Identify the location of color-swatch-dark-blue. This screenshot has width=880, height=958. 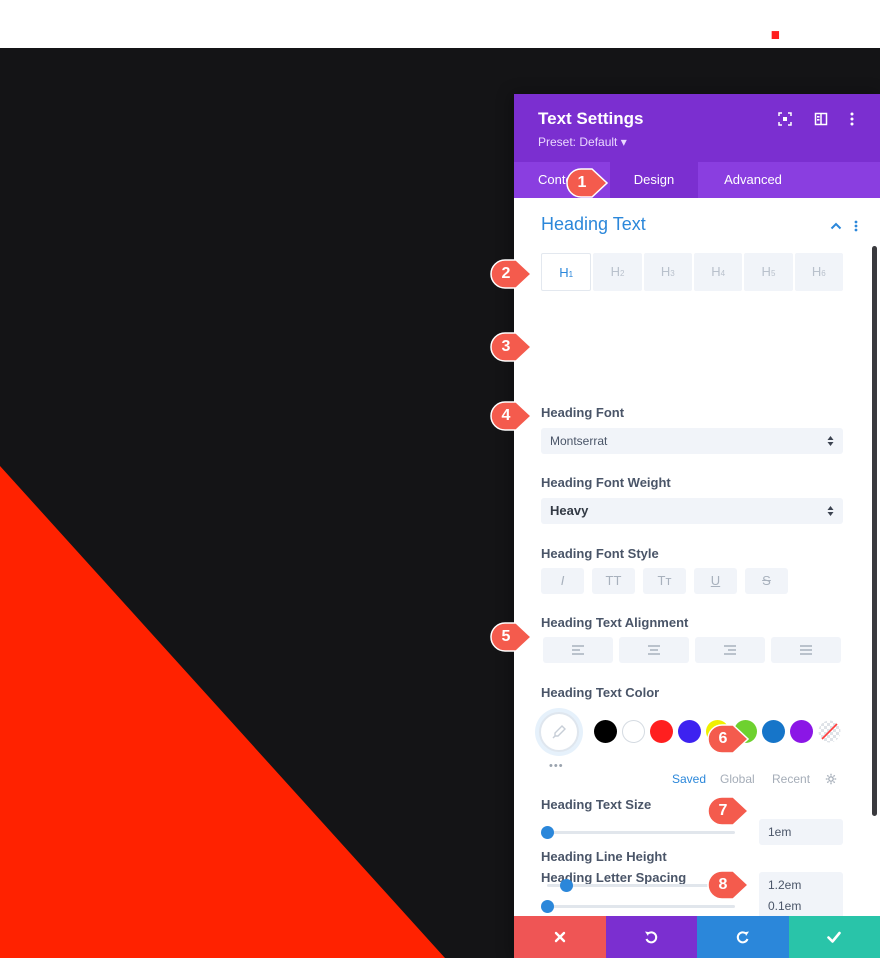
(773, 731).